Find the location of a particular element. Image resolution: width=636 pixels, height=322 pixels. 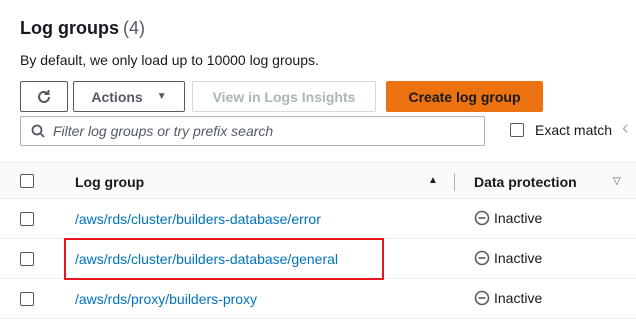

refresh-icon is located at coordinates (44, 97).